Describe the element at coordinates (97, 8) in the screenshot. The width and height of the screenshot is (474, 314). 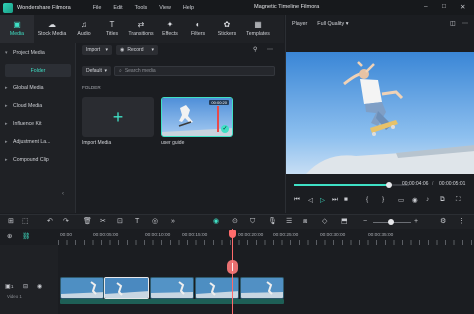
I see `menu-file: File` at that location.